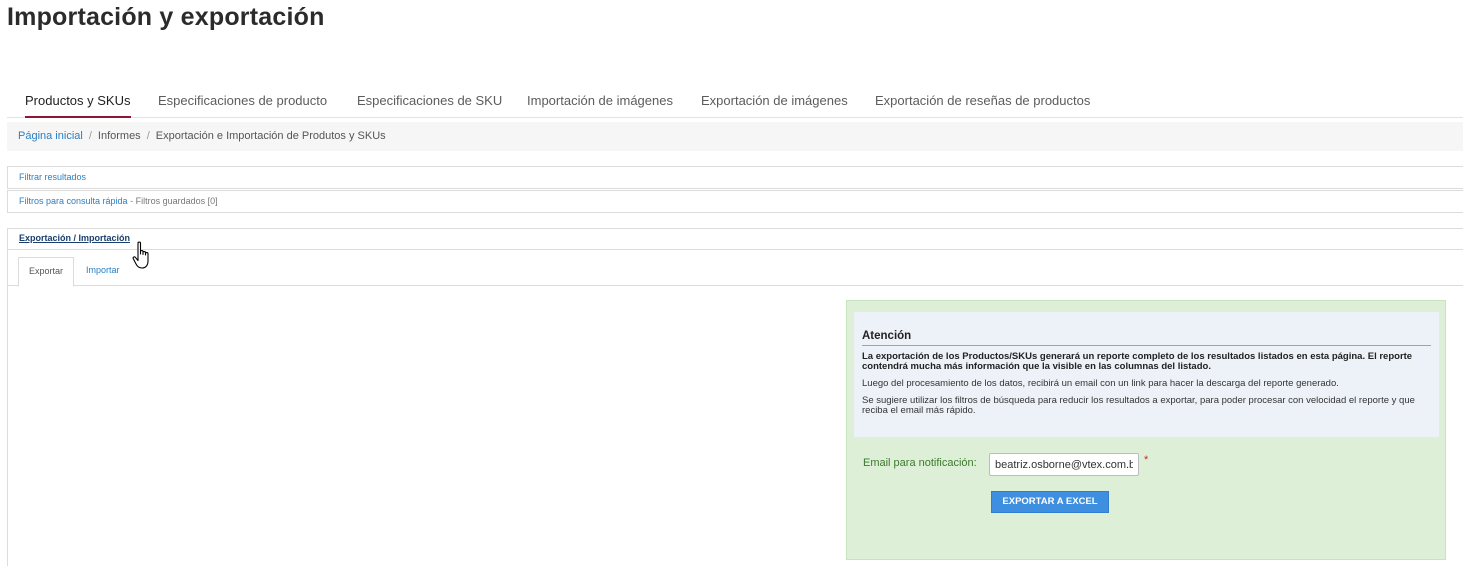  Describe the element at coordinates (242, 102) in the screenshot. I see `tab-especificaciones-producto: Especificaciones de producto` at that location.